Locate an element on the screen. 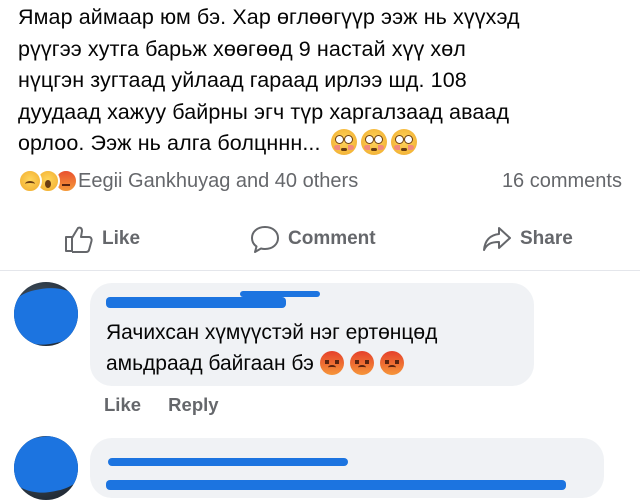  thumbs-up-icon is located at coordinates (79, 239).